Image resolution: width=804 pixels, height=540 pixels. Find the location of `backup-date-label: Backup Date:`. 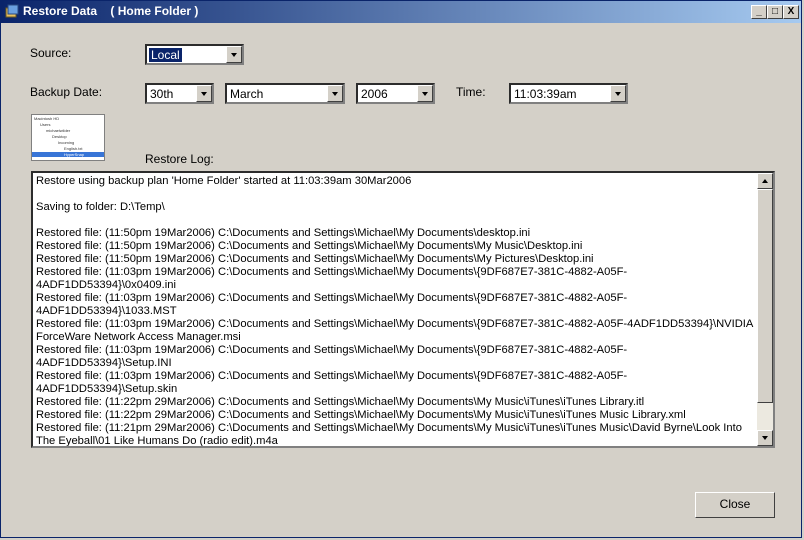

backup-date-label: Backup Date: is located at coordinates (66, 92).